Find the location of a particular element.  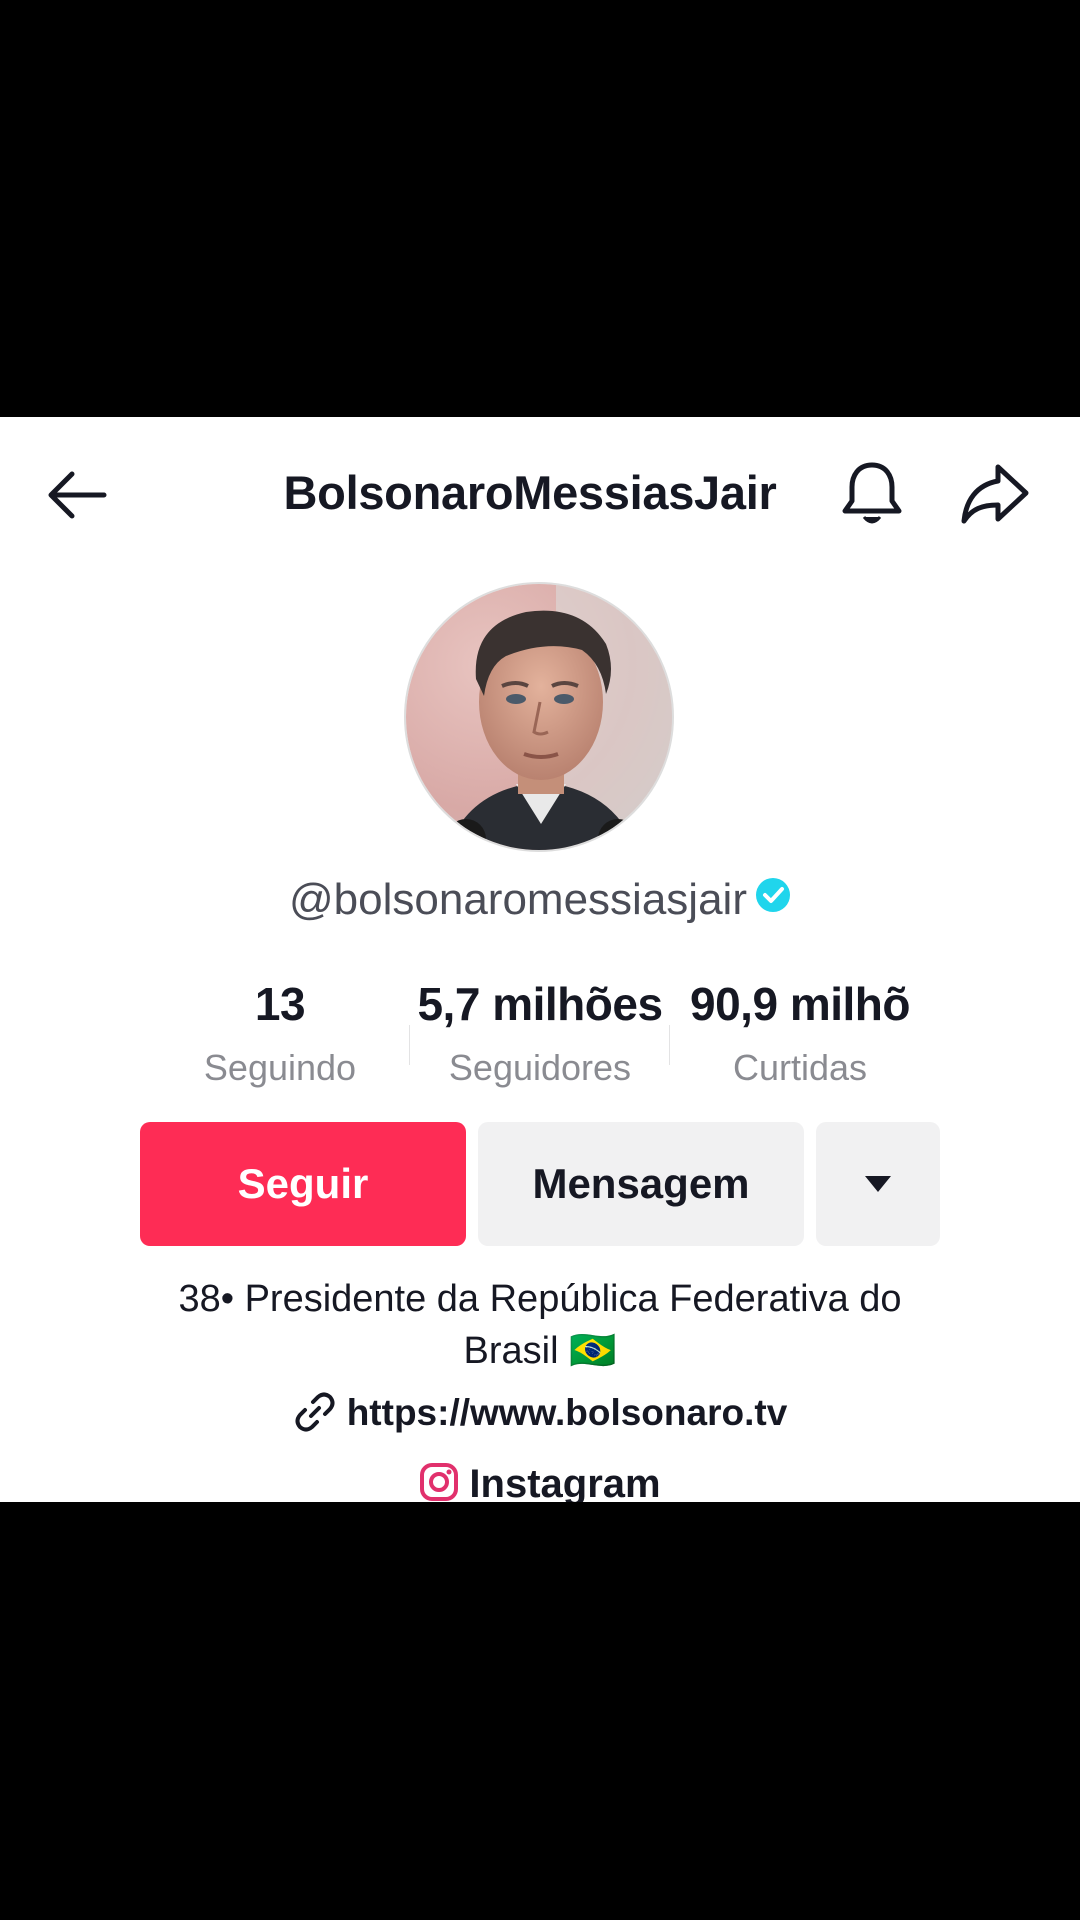

notification-bell-button is located at coordinates (872, 494).